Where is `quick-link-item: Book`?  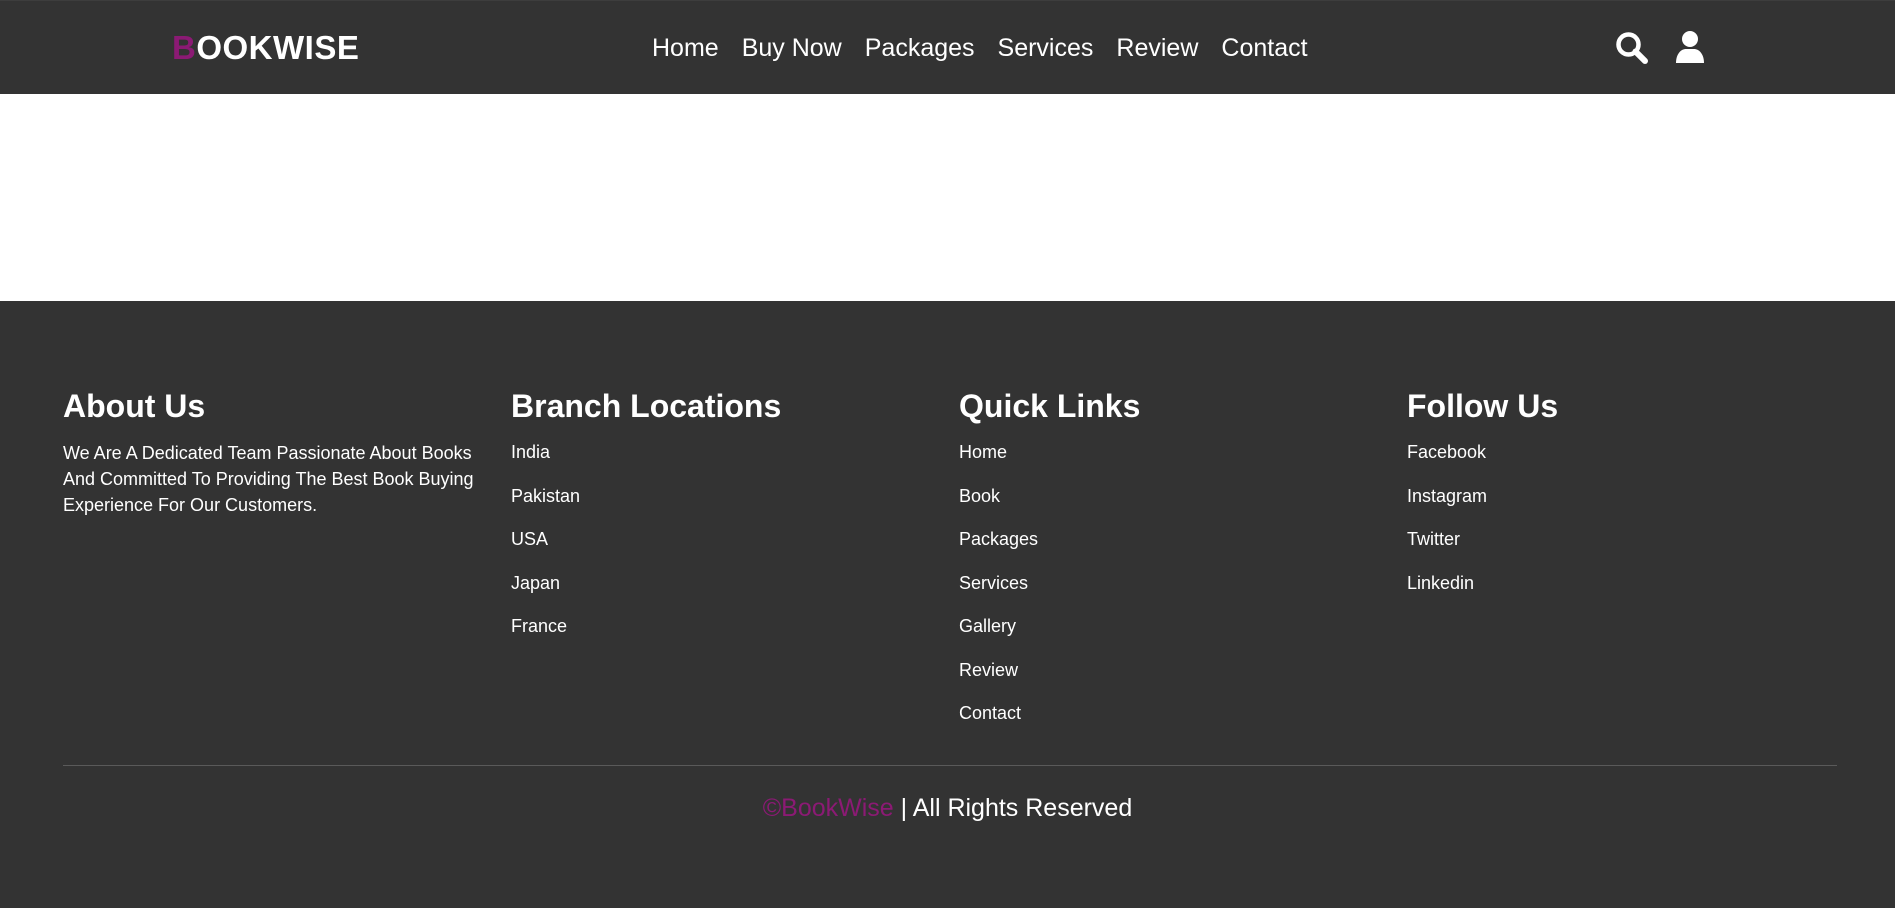 quick-link-item: Book is located at coordinates (1174, 505).